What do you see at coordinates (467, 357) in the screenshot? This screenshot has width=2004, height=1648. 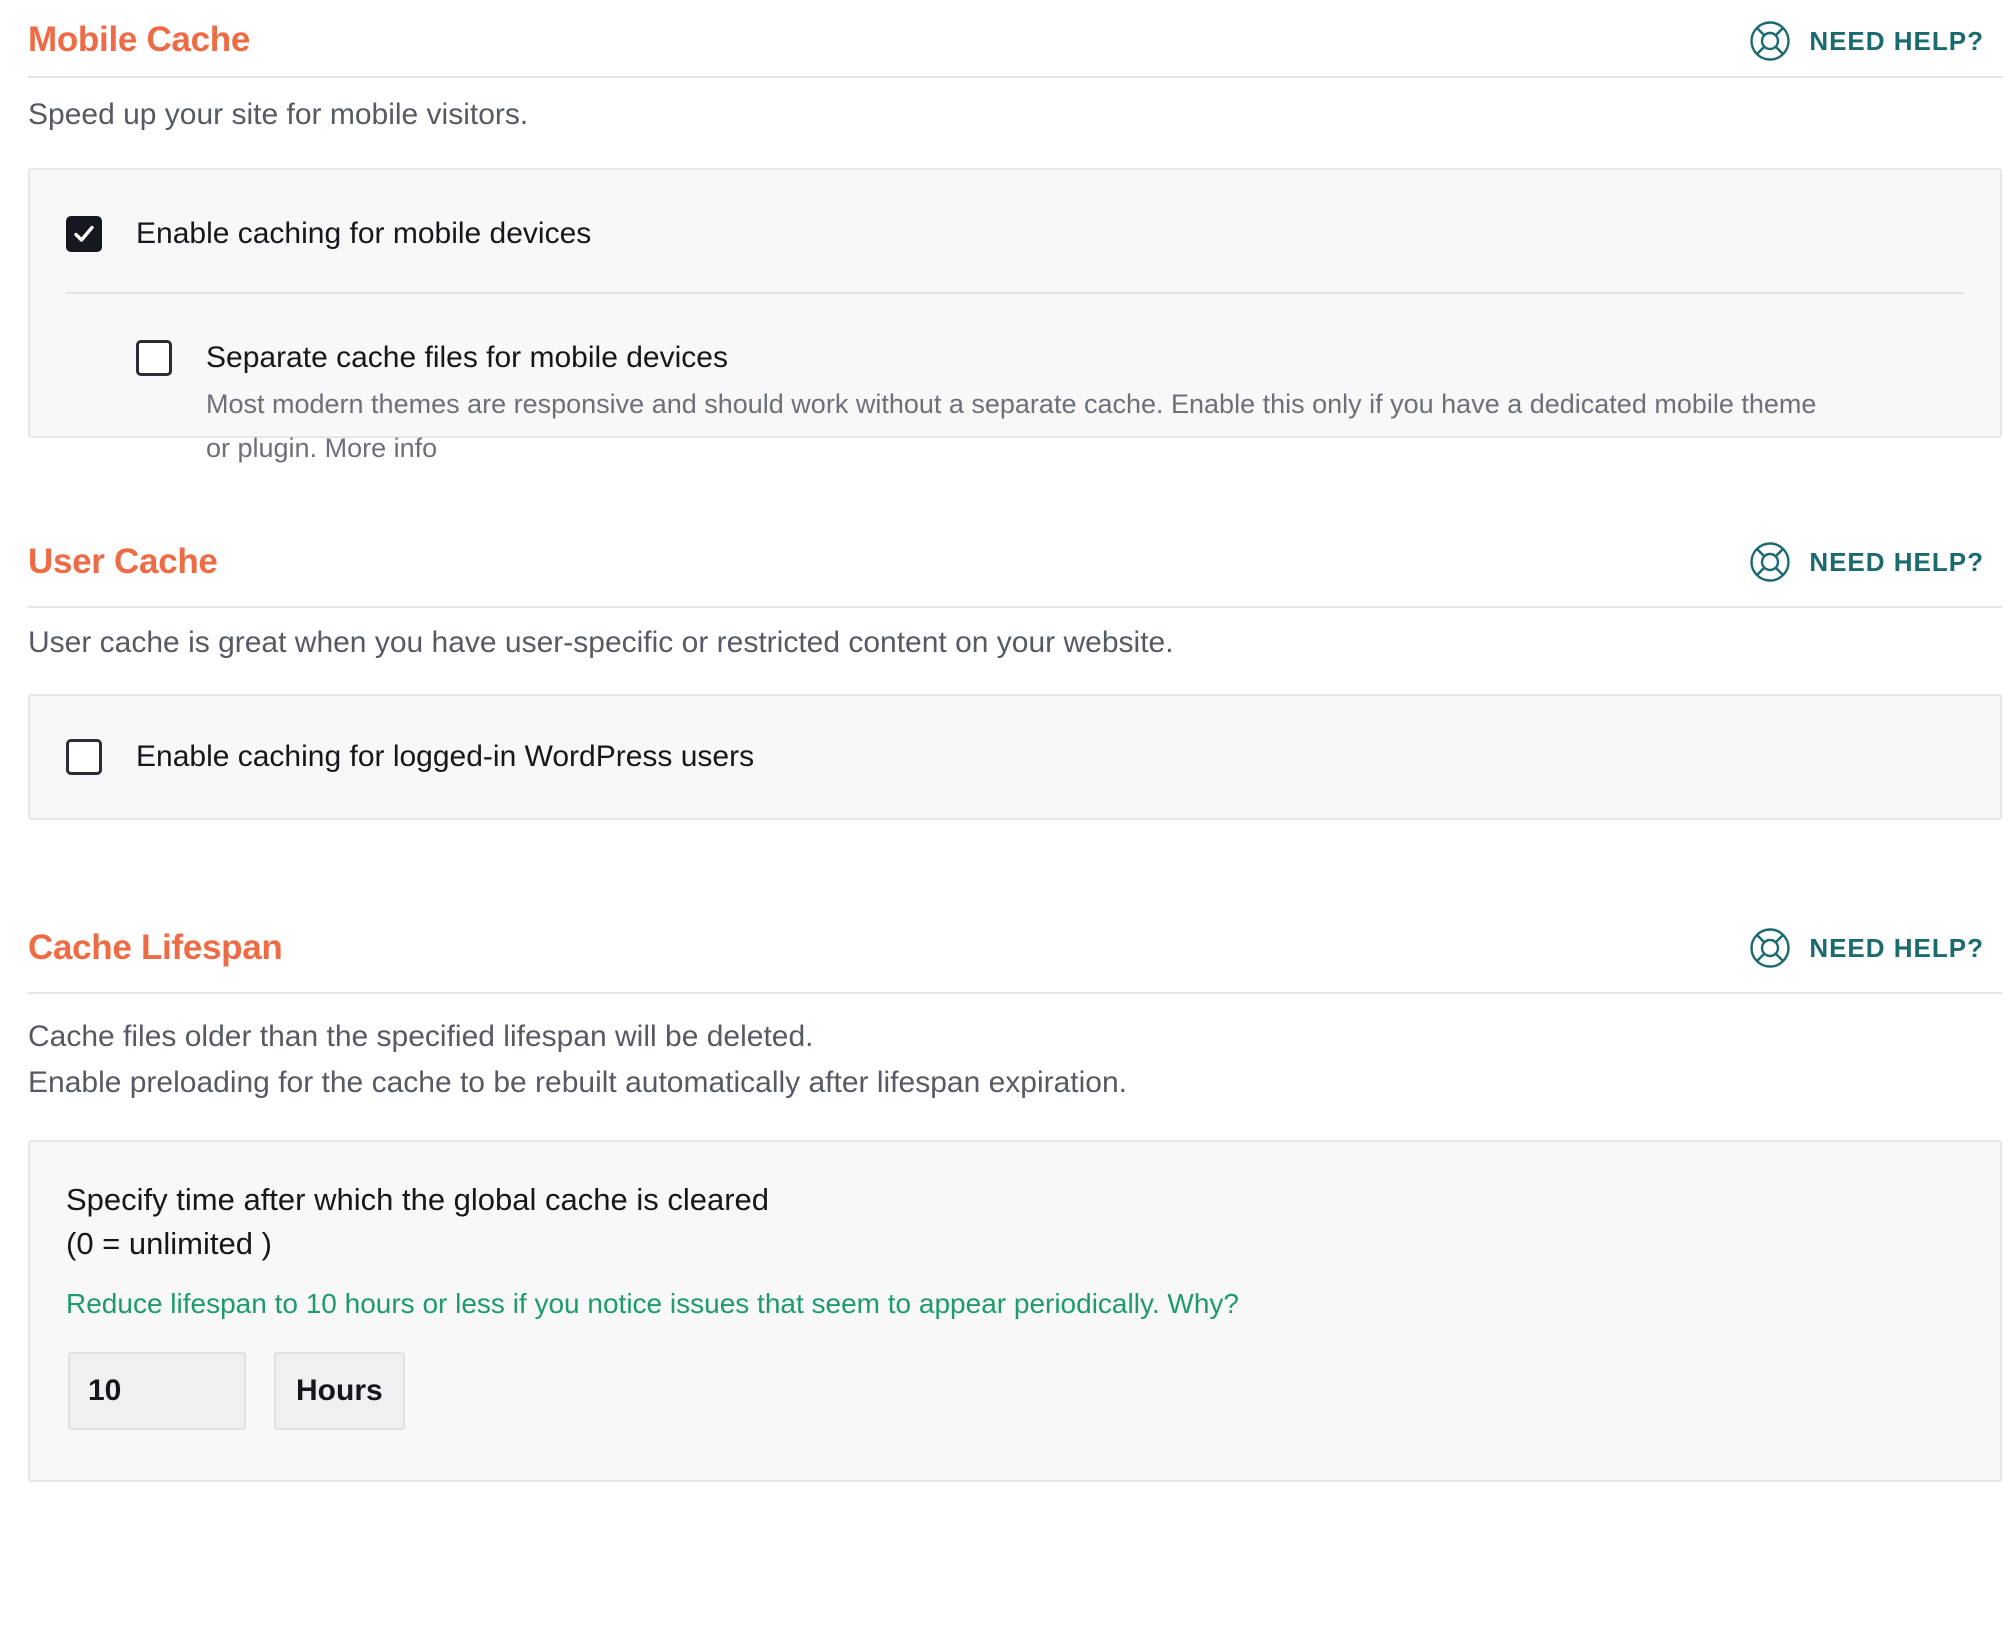 I see `separate-cache-label: Separate cache files for mobile devices` at bounding box center [467, 357].